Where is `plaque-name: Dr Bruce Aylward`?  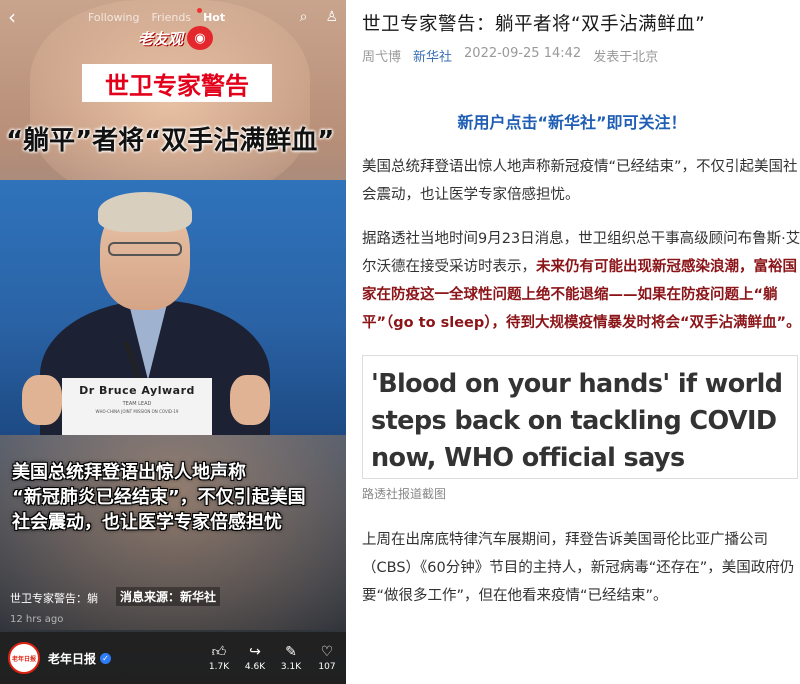
plaque-name: Dr Bruce Aylward is located at coordinates (137, 390).